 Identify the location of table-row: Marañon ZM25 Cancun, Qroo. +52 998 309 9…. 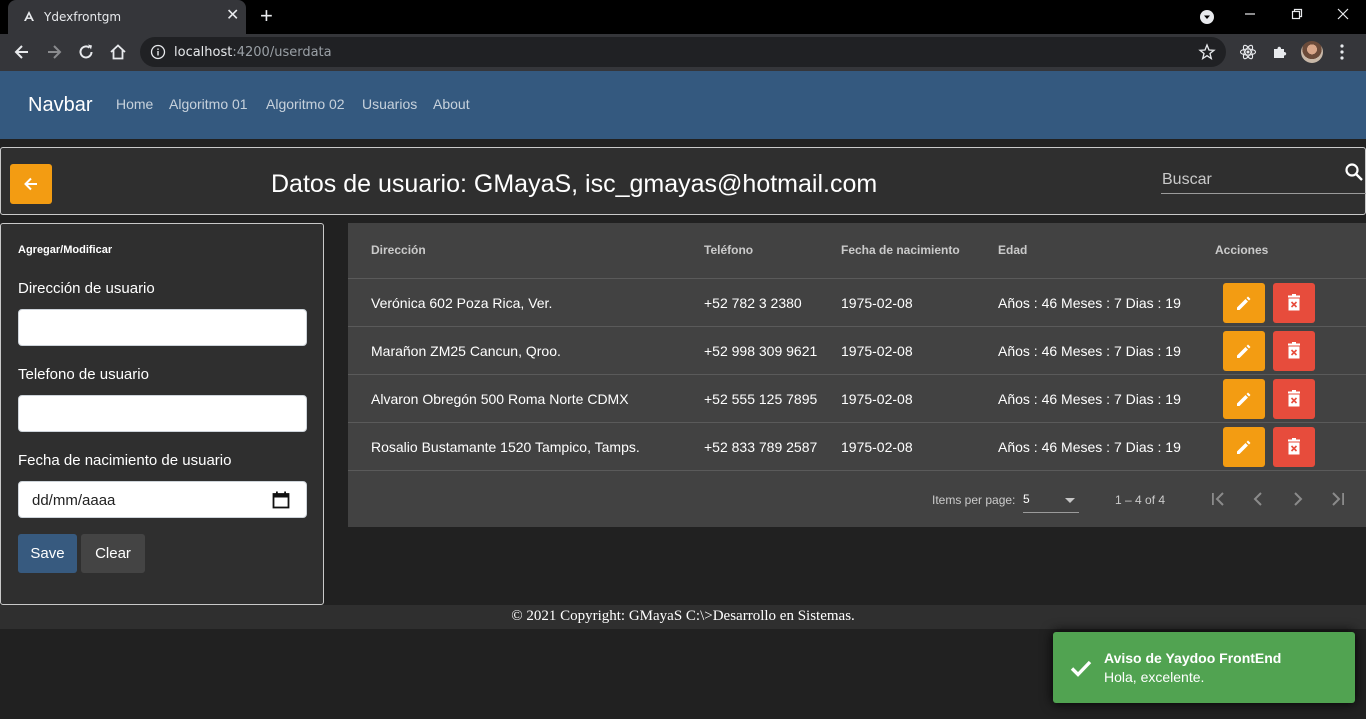
(857, 350).